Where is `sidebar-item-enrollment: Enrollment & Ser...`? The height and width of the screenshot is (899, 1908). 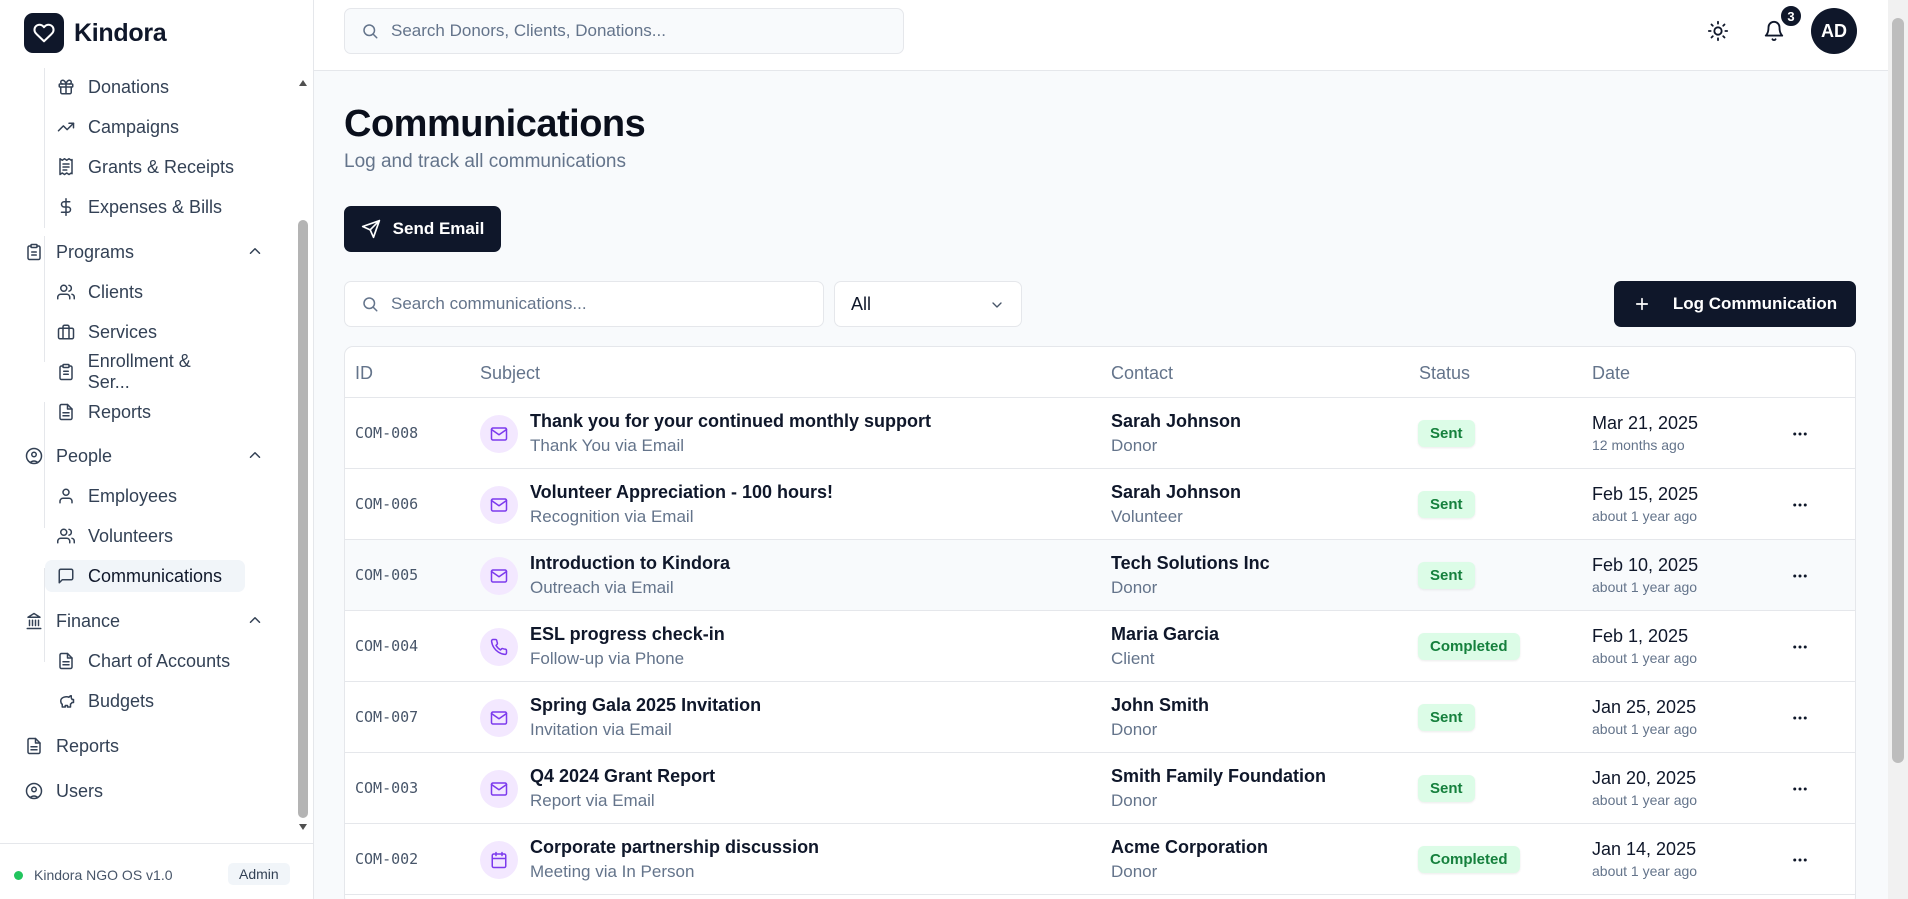
sidebar-item-enrollment: Enrollment & Ser... is located at coordinates (146, 371).